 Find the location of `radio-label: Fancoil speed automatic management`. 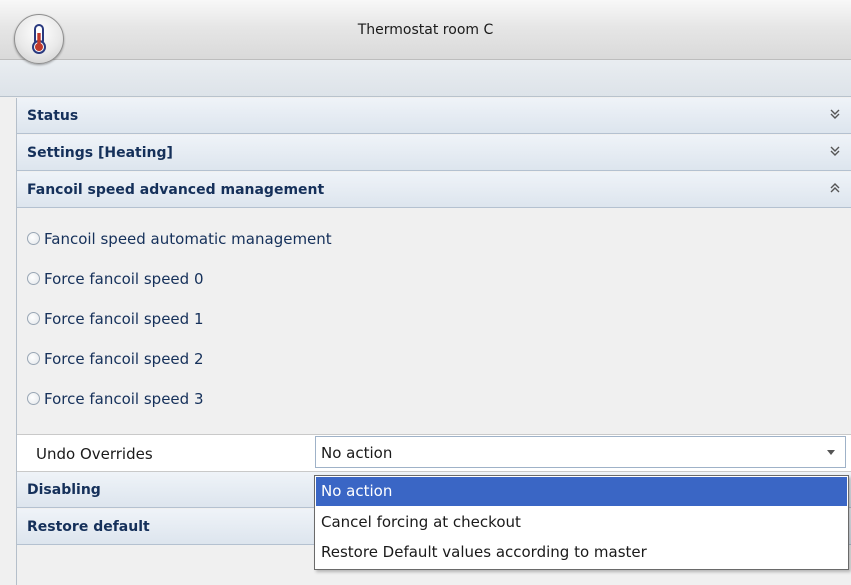

radio-label: Fancoil speed automatic management is located at coordinates (188, 239).